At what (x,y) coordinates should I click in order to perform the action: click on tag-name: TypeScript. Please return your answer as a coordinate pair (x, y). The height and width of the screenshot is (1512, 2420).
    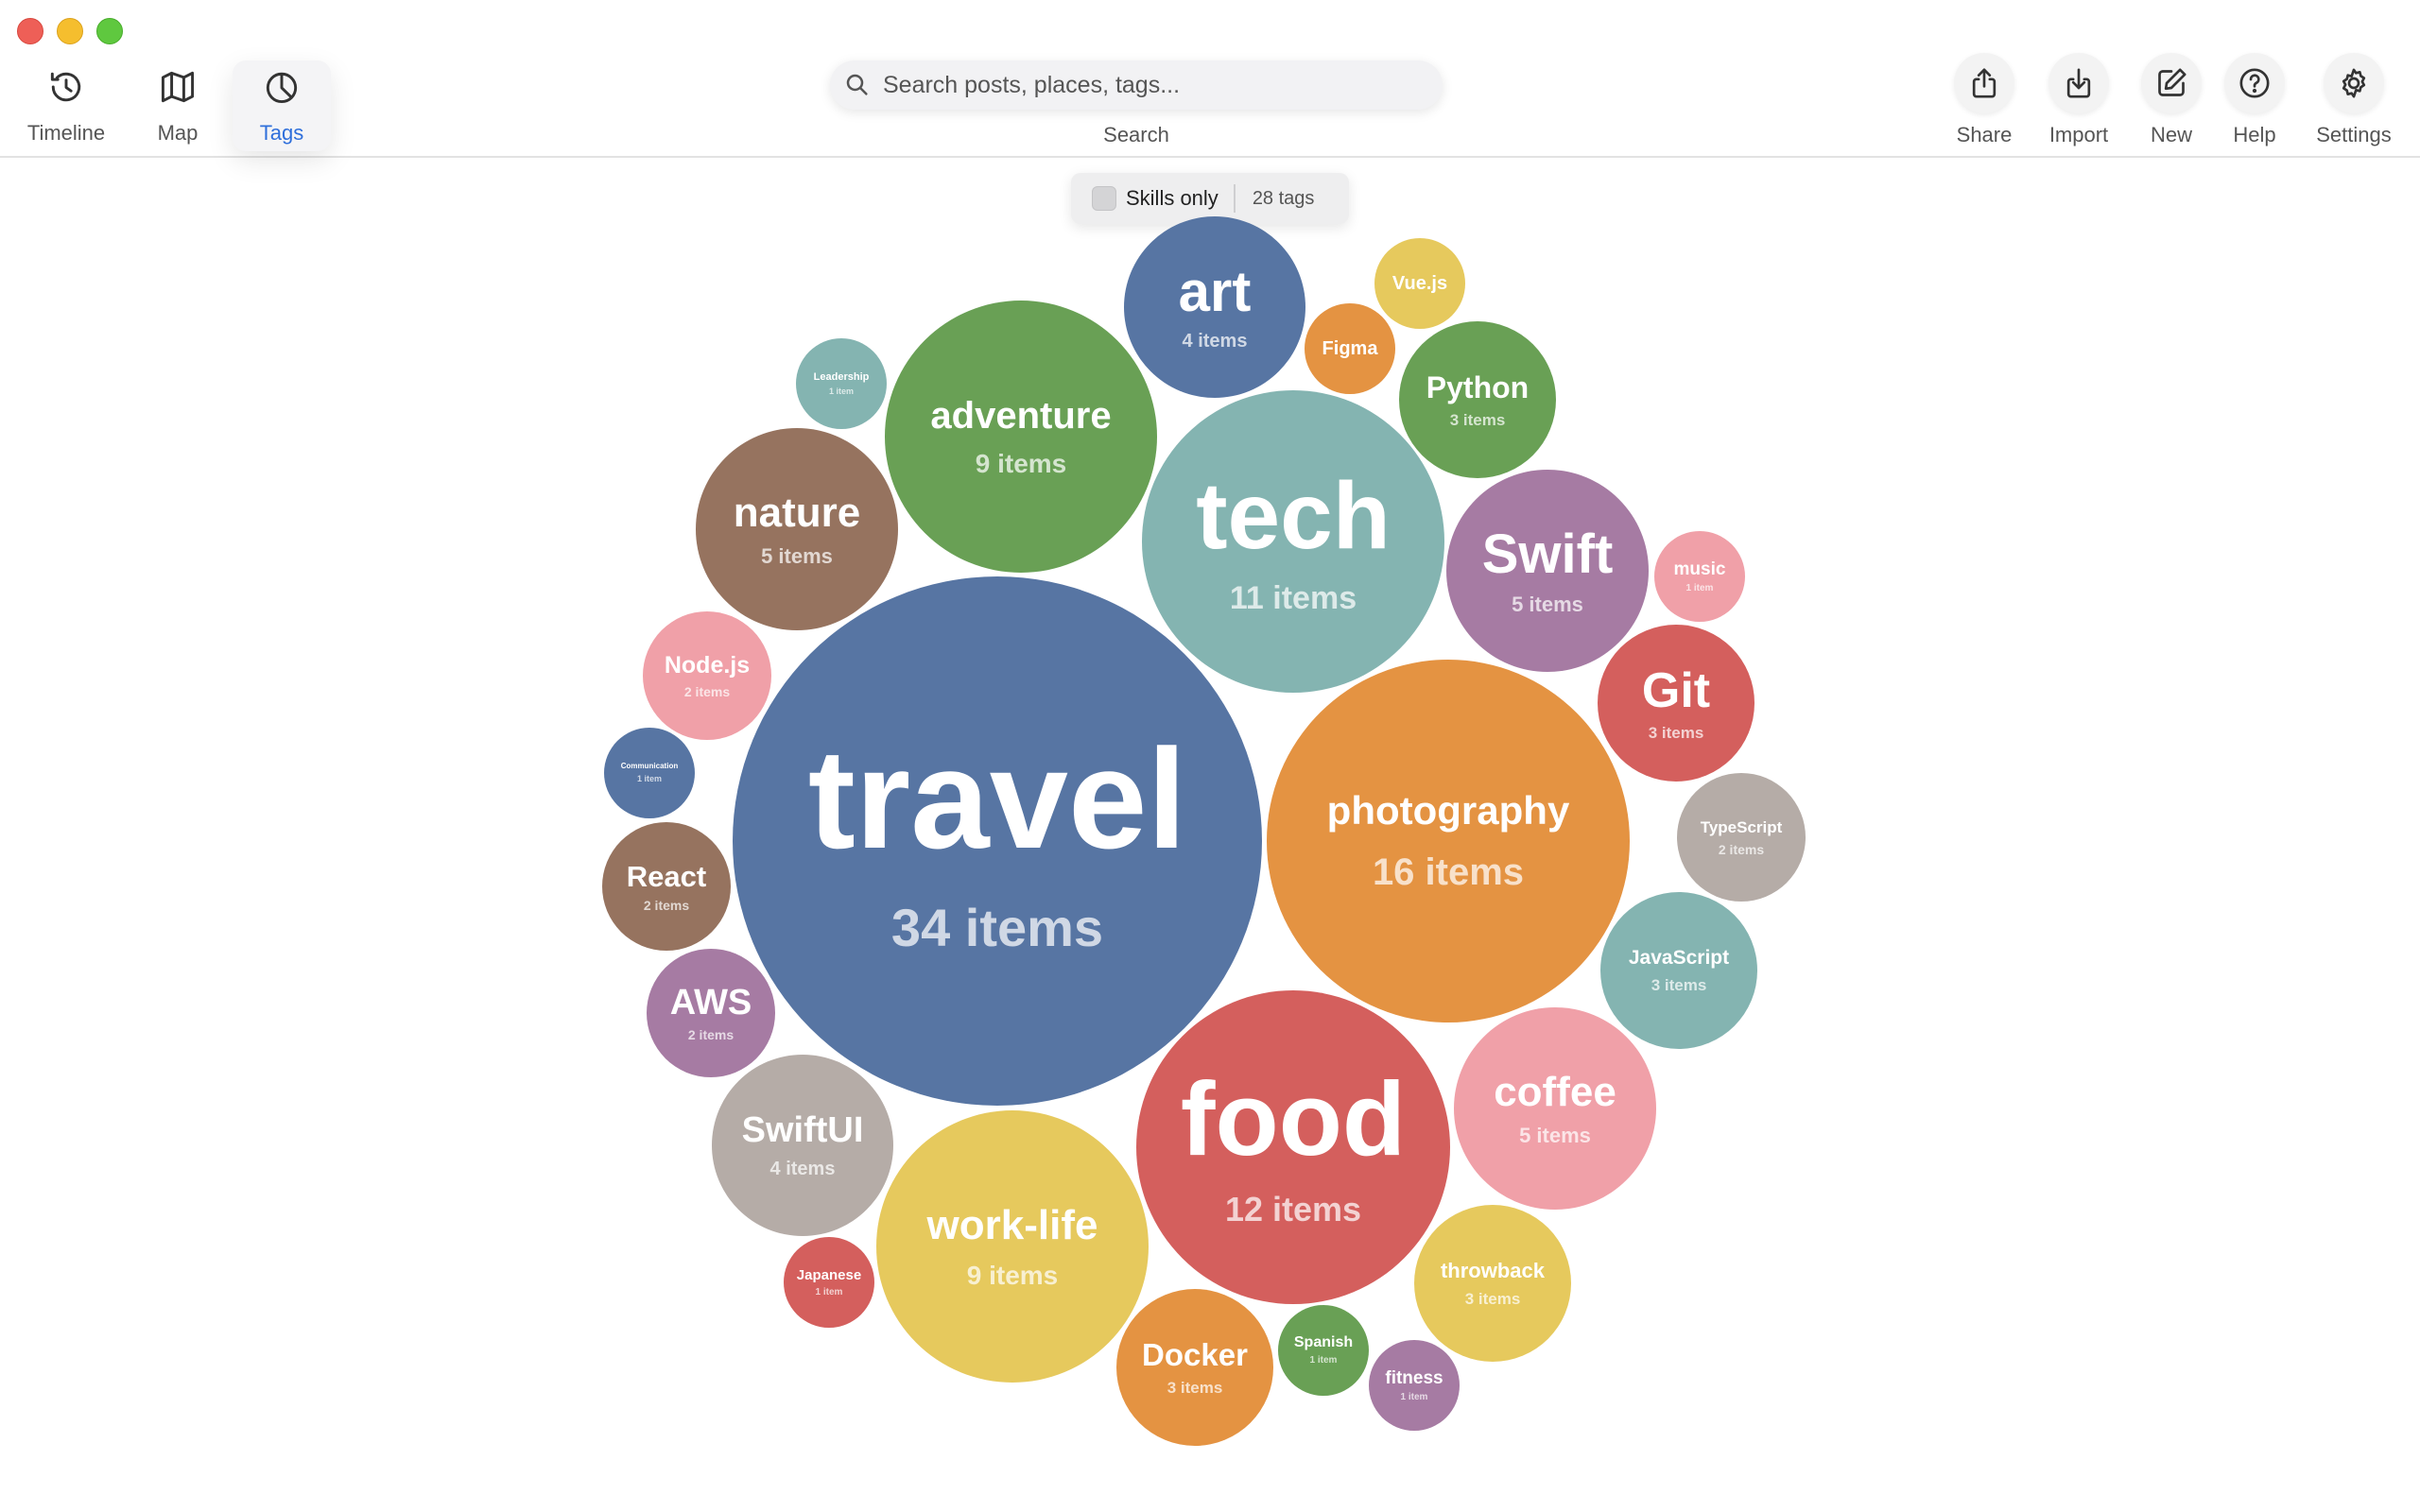
    Looking at the image, I should click on (1741, 826).